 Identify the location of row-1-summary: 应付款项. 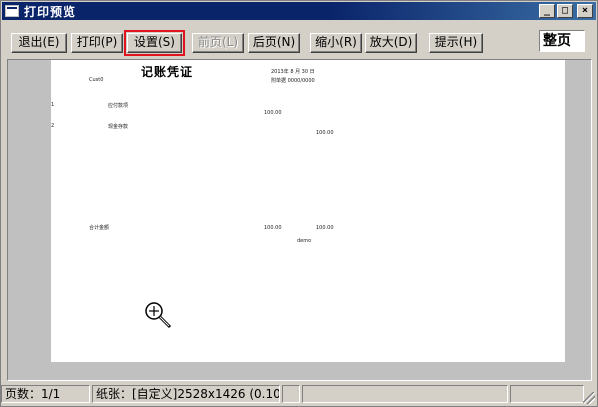
(118, 106).